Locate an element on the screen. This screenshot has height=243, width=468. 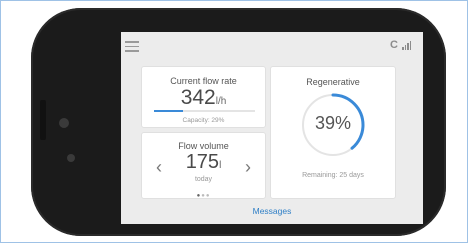
capacity-label: Capacity: 29% is located at coordinates (203, 120).